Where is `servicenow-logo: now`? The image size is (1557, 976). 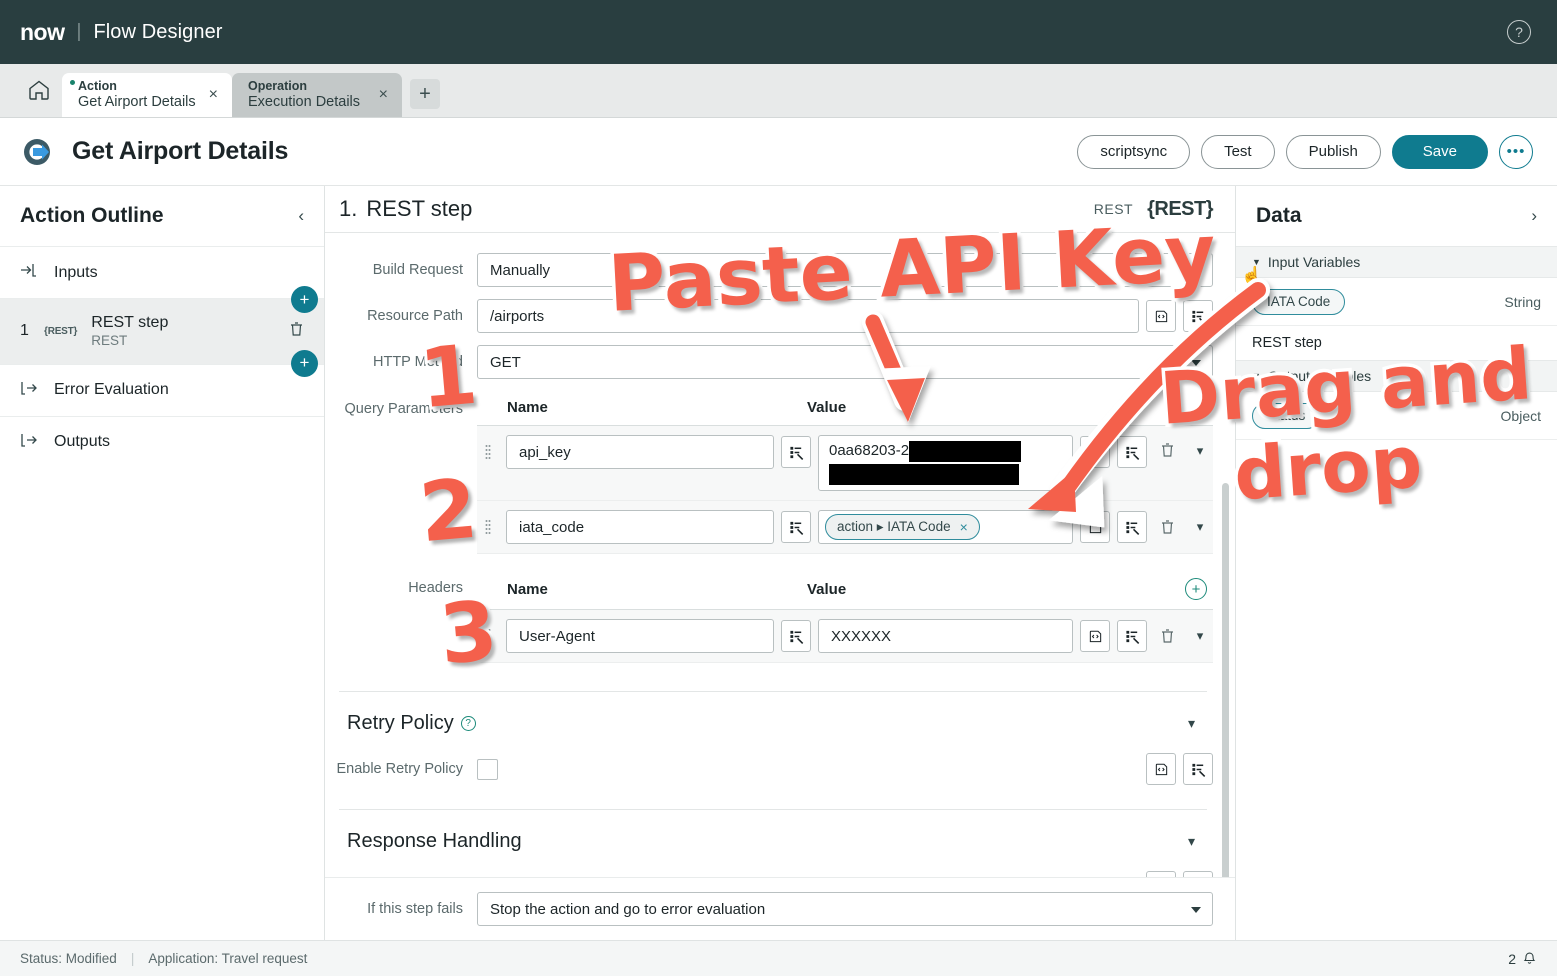 servicenow-logo: now is located at coordinates (42, 32).